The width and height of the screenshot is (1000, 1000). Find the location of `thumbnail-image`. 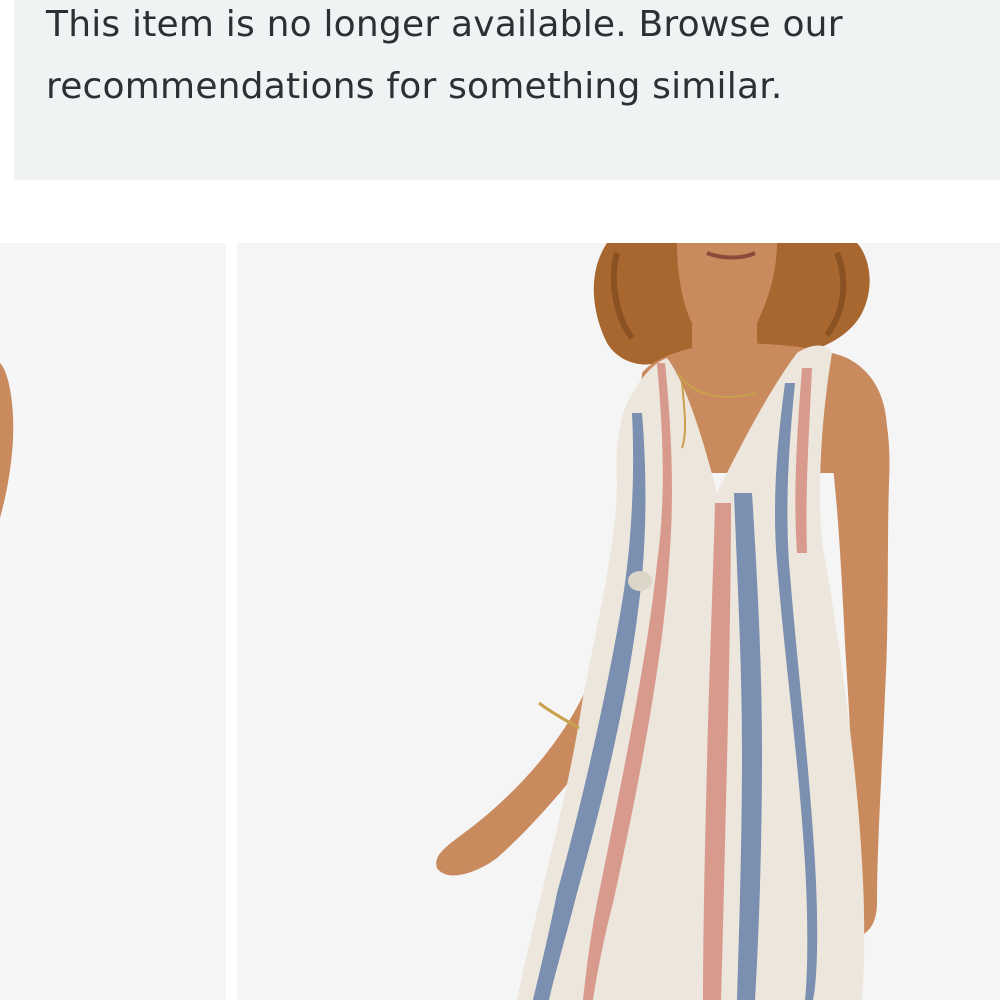

thumbnail-image is located at coordinates (7, 440).